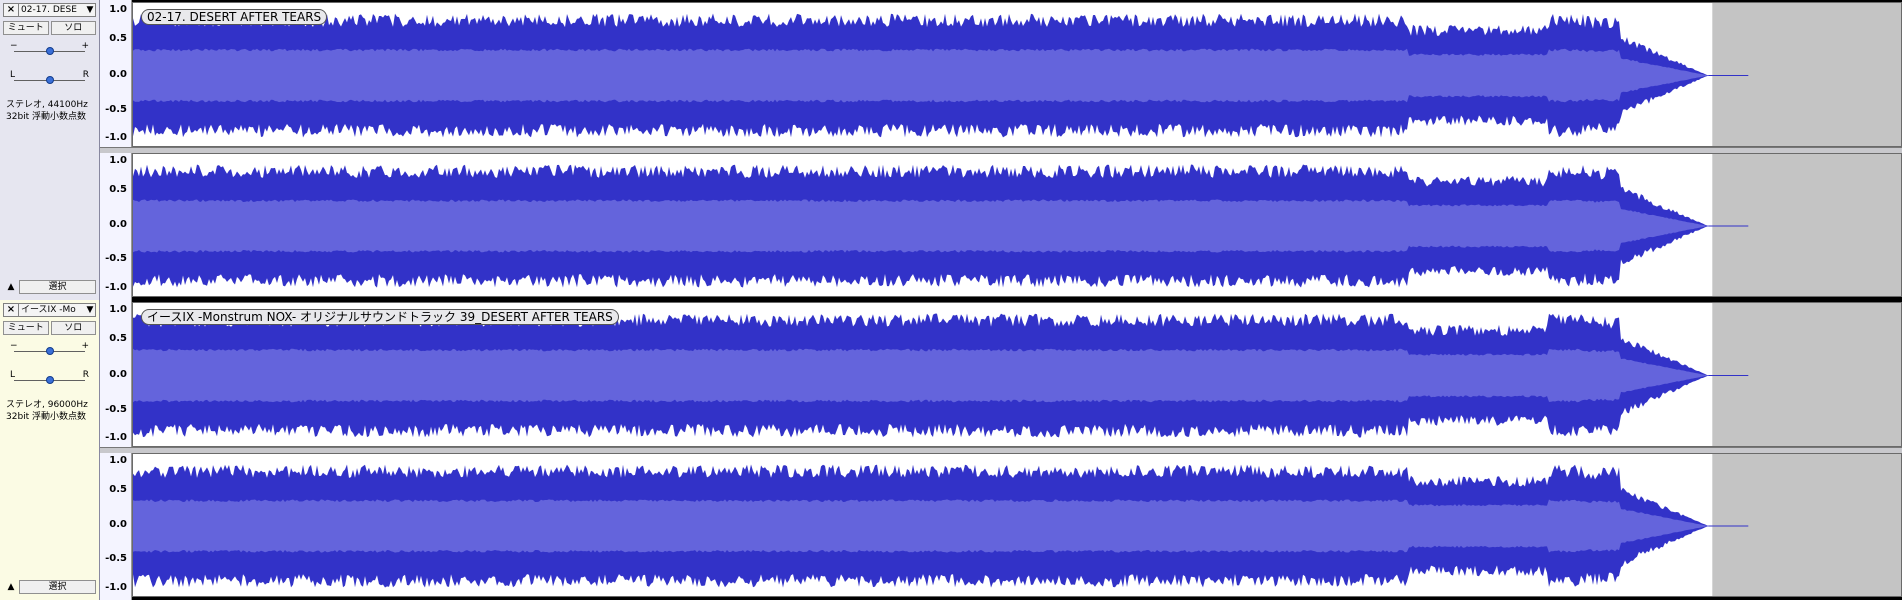 Image resolution: width=1902 pixels, height=600 pixels. I want to click on track-name-menu: イースIX -Mo, so click(52, 310).